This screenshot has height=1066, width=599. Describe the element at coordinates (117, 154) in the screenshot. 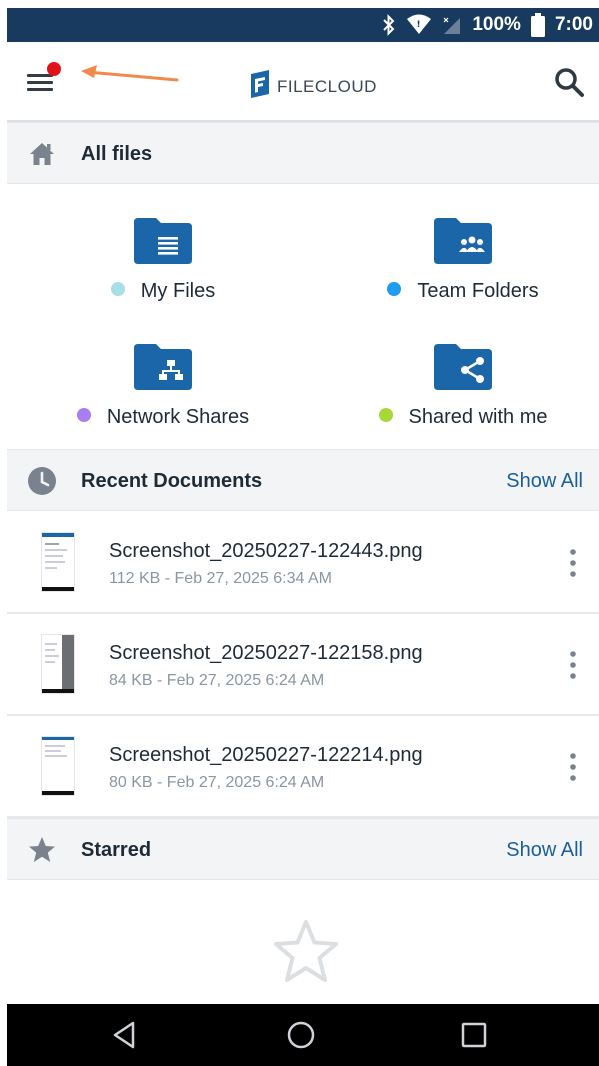

I see `all-files-title: All files` at that location.